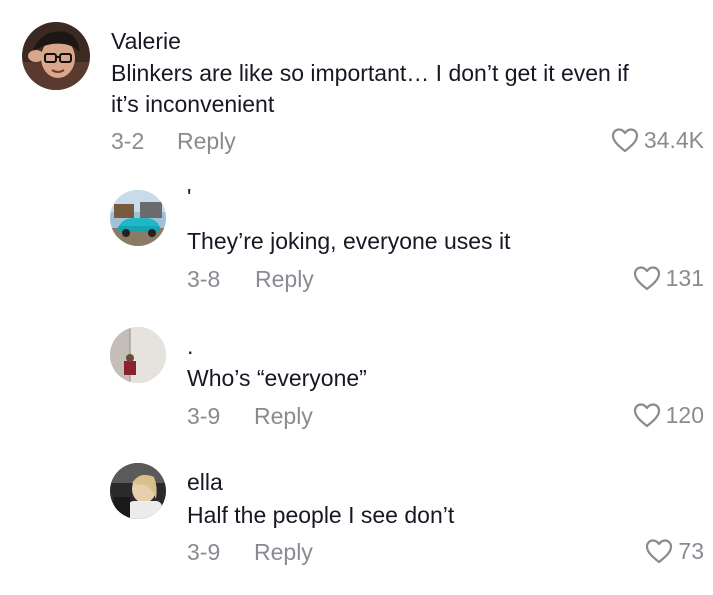  Describe the element at coordinates (674, 551) in the screenshot. I see `like-button: 73` at that location.